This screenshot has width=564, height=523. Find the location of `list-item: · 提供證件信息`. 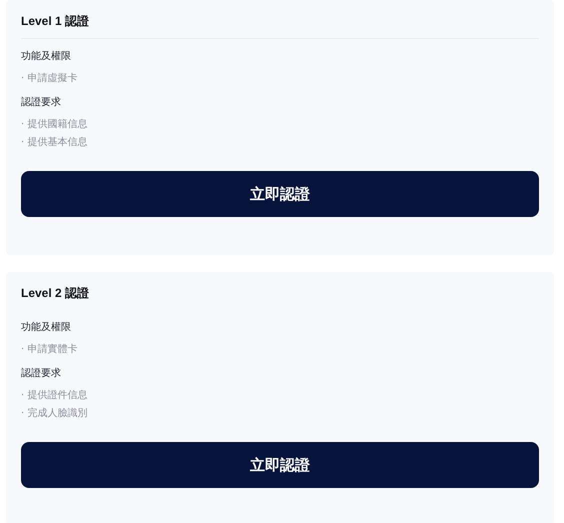

list-item: · 提供證件信息 is located at coordinates (54, 396).